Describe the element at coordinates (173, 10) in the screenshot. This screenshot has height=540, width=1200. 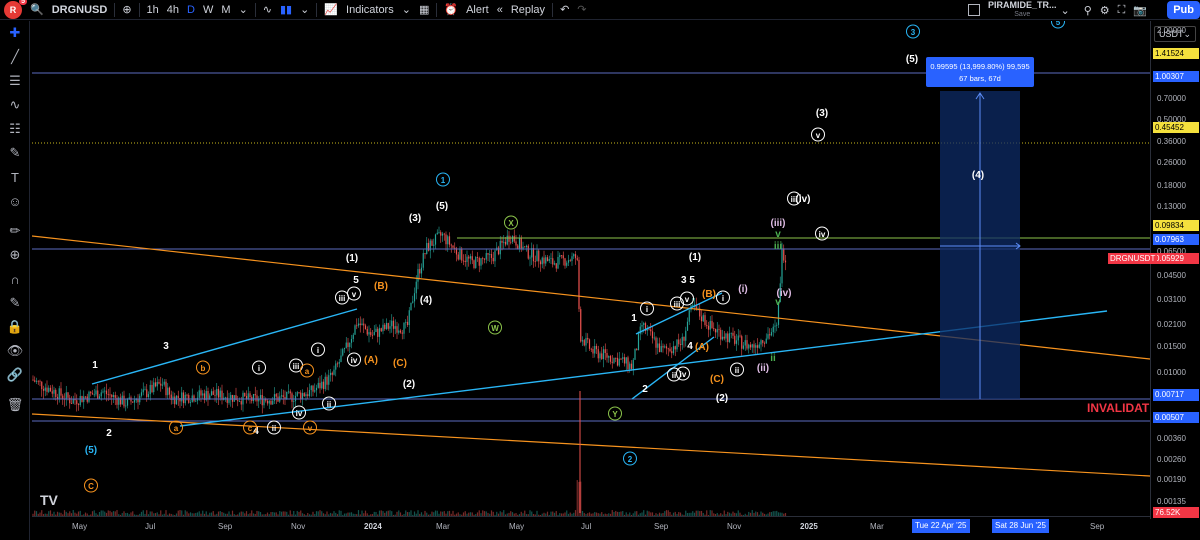
I see `interval-4h: 4h` at that location.